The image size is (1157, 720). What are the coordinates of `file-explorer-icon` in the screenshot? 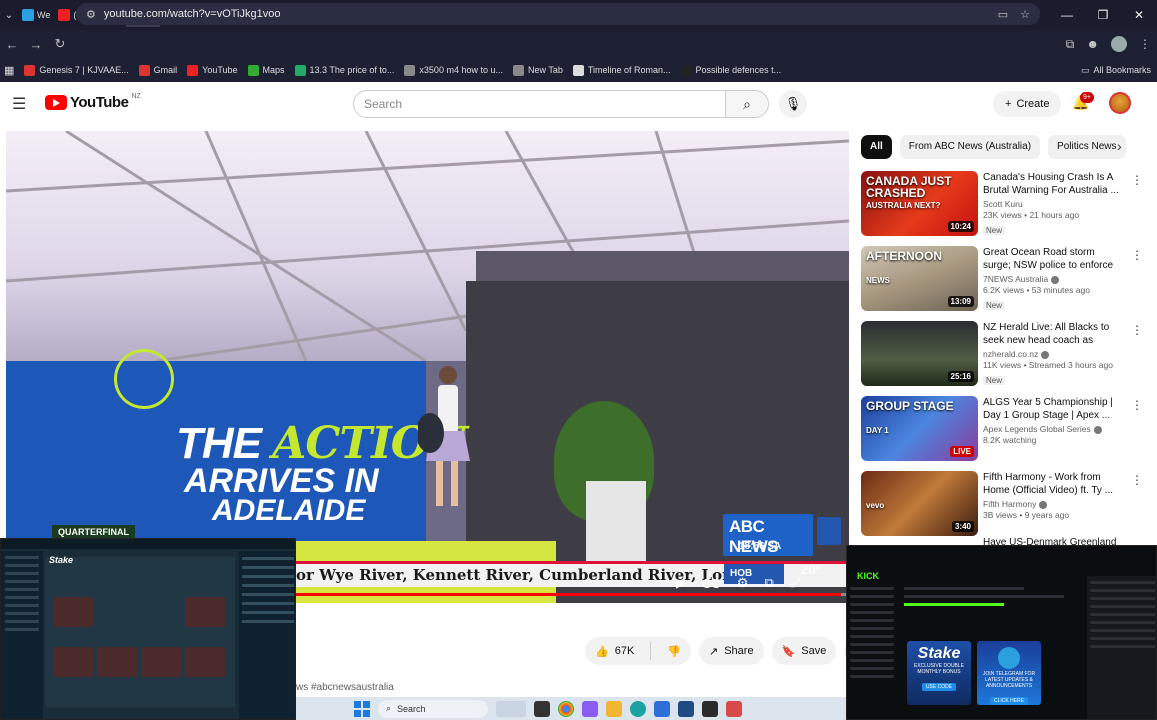 It's located at (614, 708).